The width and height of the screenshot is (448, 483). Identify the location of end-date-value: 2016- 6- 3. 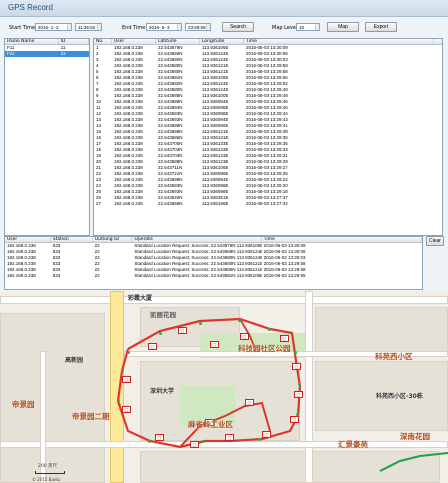
(159, 27).